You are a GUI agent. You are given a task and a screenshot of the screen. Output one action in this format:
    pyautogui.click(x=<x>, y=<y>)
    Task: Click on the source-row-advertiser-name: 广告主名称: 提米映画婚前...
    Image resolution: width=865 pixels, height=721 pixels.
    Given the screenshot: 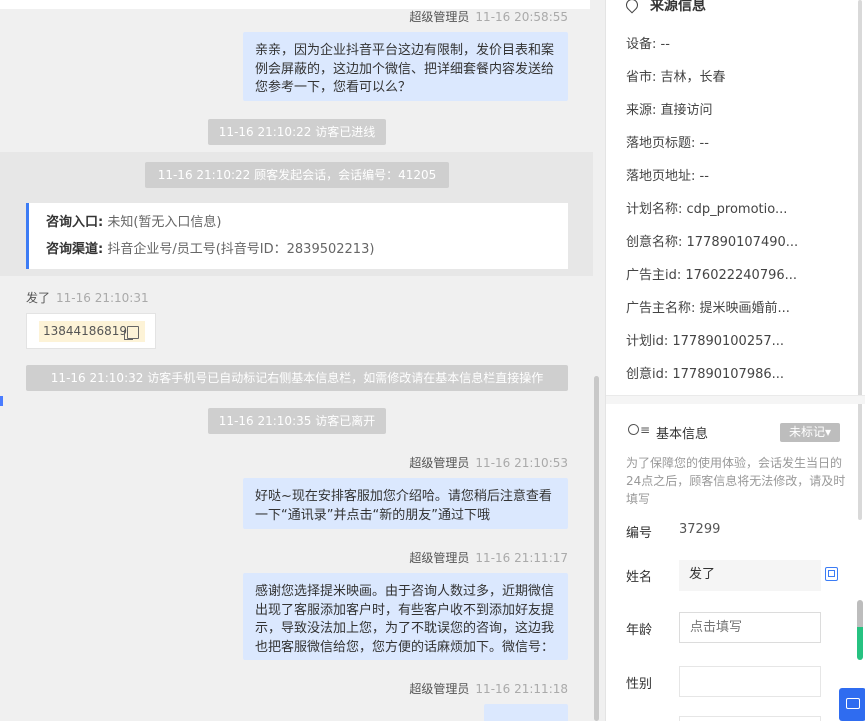 What is the action you would take?
    pyautogui.click(x=708, y=308)
    